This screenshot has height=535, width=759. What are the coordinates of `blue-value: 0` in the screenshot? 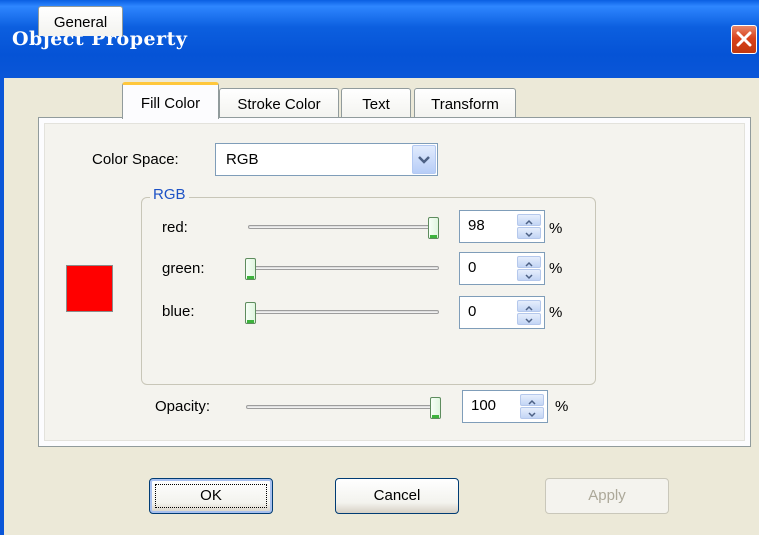 It's located at (472, 311).